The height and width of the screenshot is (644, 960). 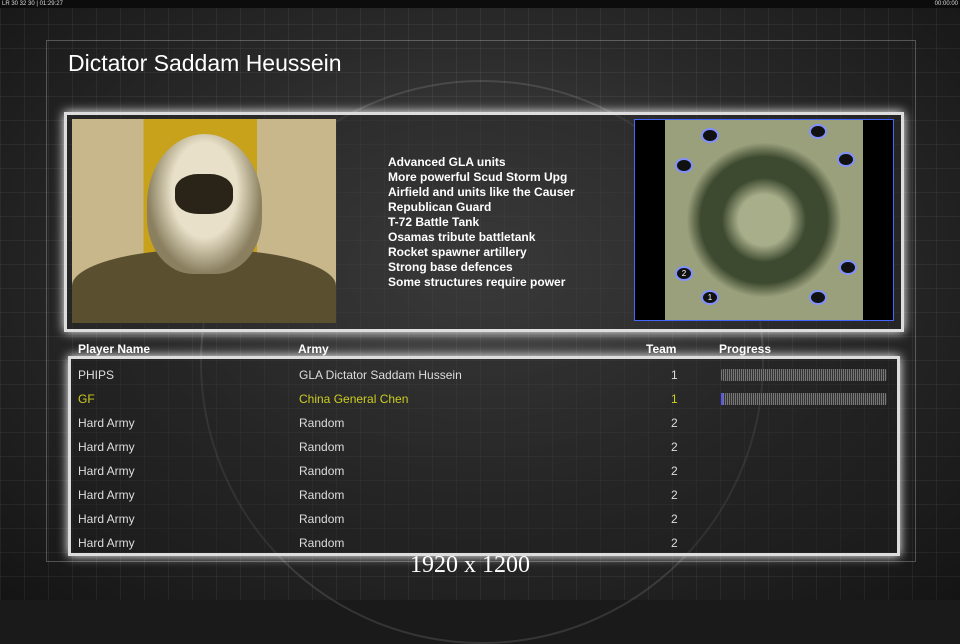 I want to click on clock: 00:00:00, so click(x=946, y=4).